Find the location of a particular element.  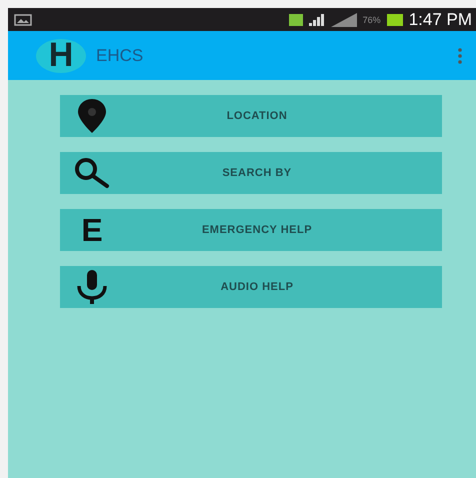

signal-icon is located at coordinates (316, 20).